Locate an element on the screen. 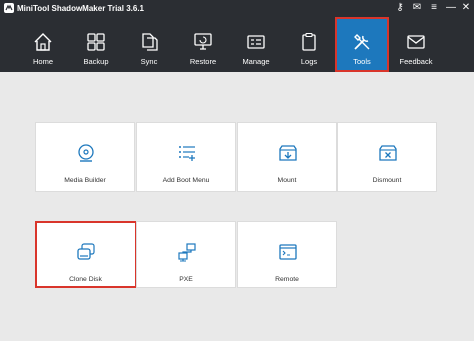 The width and height of the screenshot is (474, 341). logs-icon is located at coordinates (309, 41).